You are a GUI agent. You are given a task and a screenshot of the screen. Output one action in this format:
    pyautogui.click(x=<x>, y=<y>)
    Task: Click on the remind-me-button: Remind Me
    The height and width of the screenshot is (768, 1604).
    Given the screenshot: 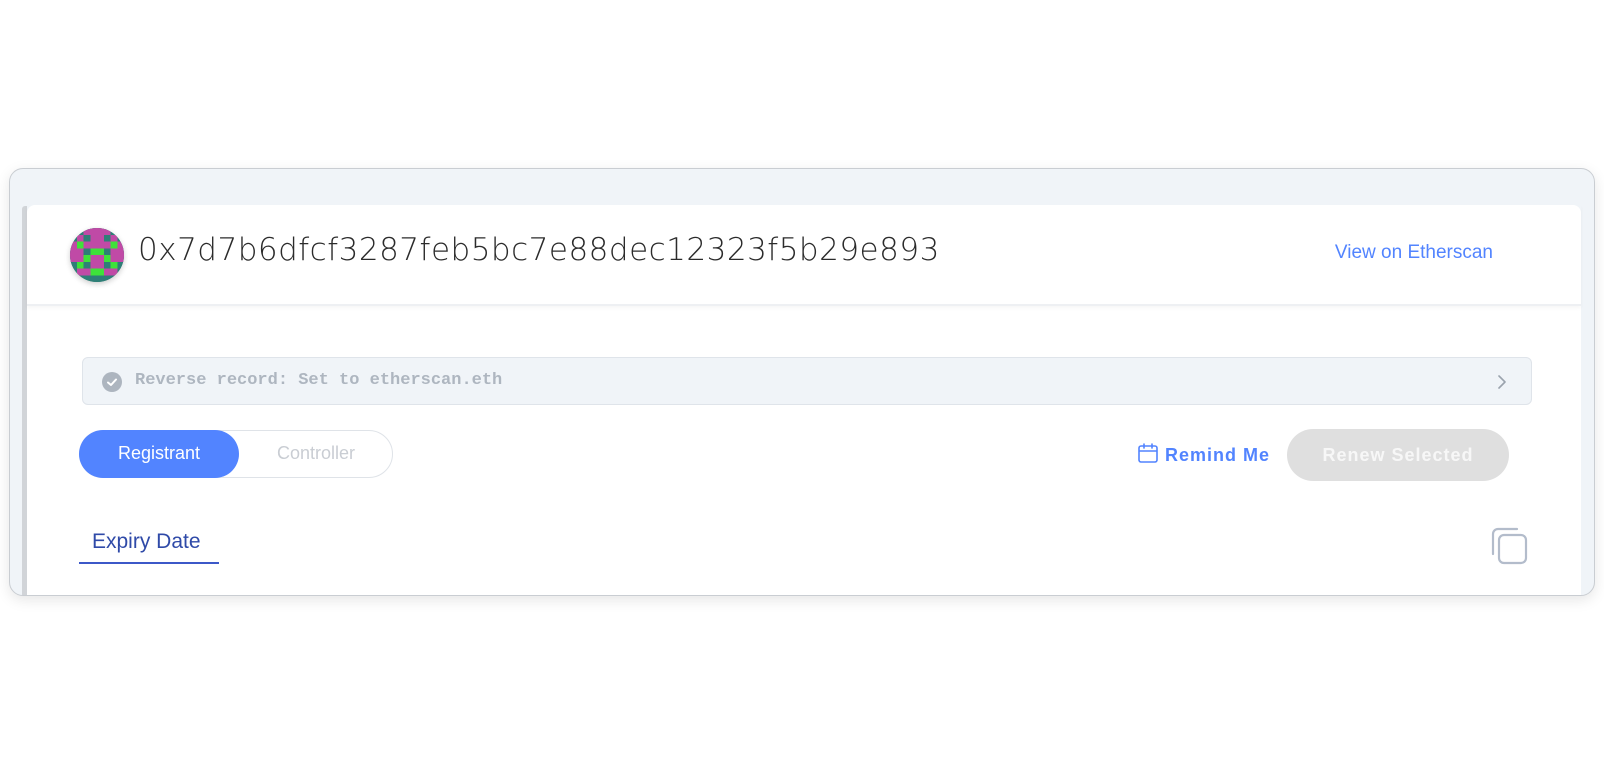 What is the action you would take?
    pyautogui.click(x=1203, y=455)
    